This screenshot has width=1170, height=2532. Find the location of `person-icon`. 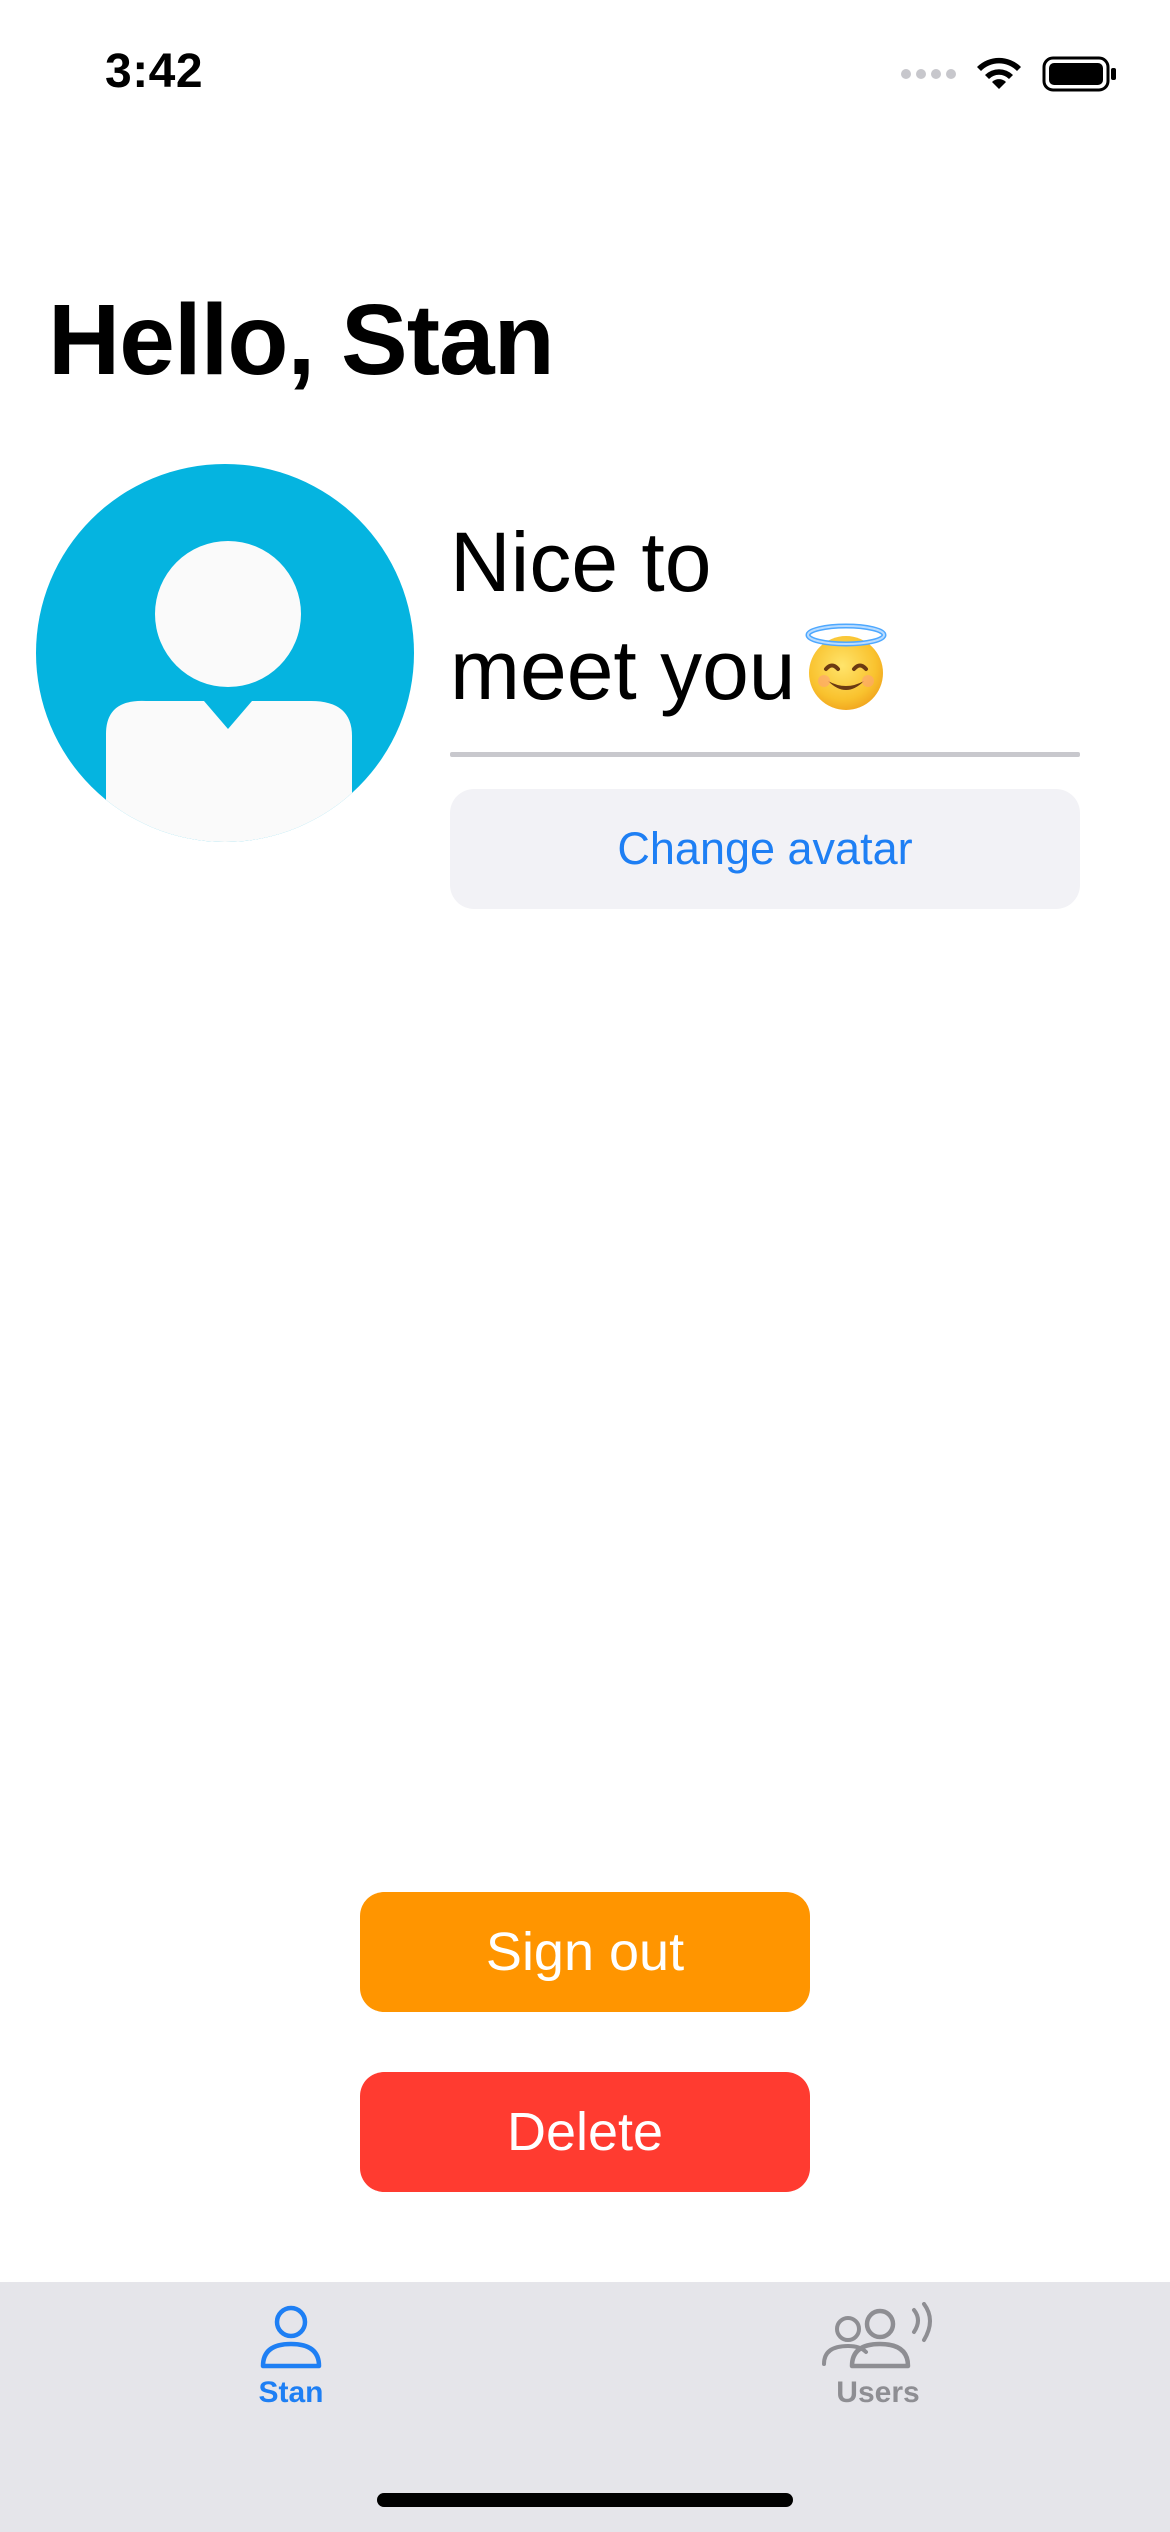

person-icon is located at coordinates (291, 2337).